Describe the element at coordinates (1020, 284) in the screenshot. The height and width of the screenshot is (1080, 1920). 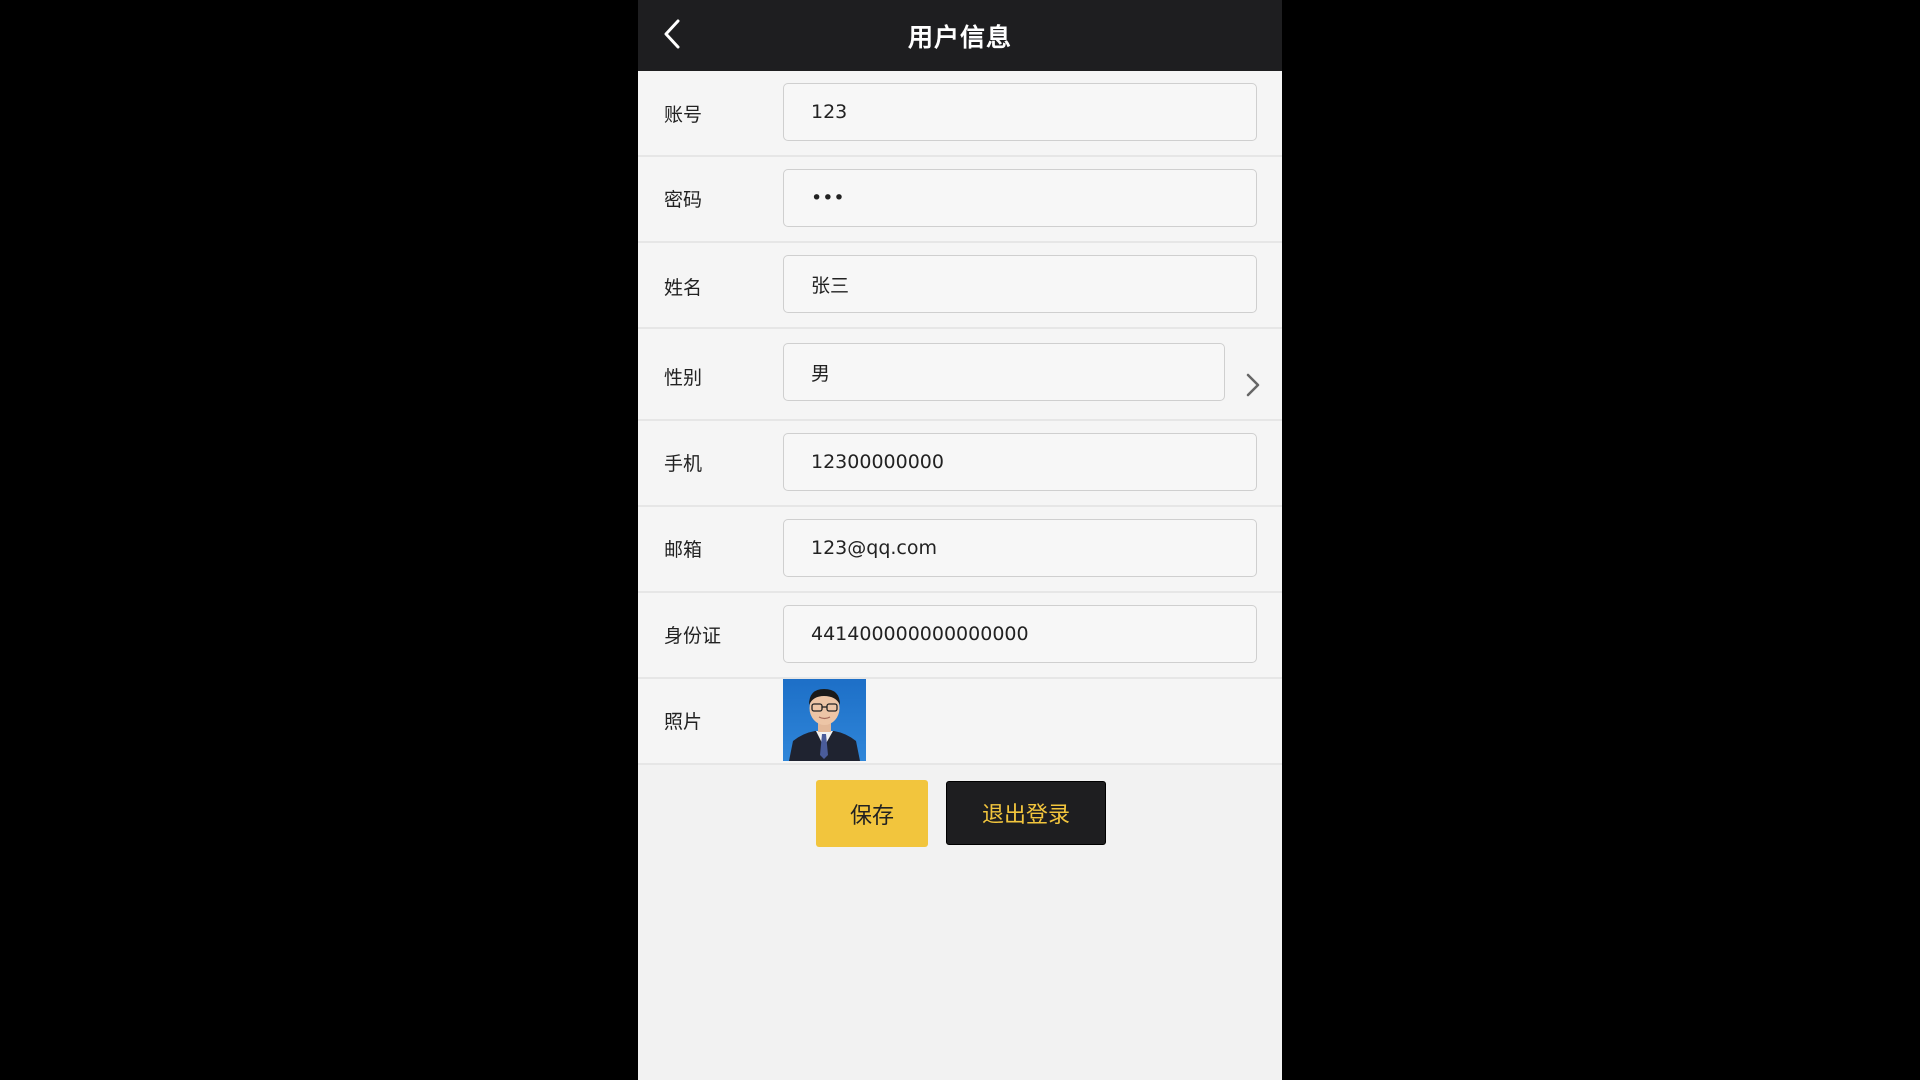
I see `name-input` at that location.